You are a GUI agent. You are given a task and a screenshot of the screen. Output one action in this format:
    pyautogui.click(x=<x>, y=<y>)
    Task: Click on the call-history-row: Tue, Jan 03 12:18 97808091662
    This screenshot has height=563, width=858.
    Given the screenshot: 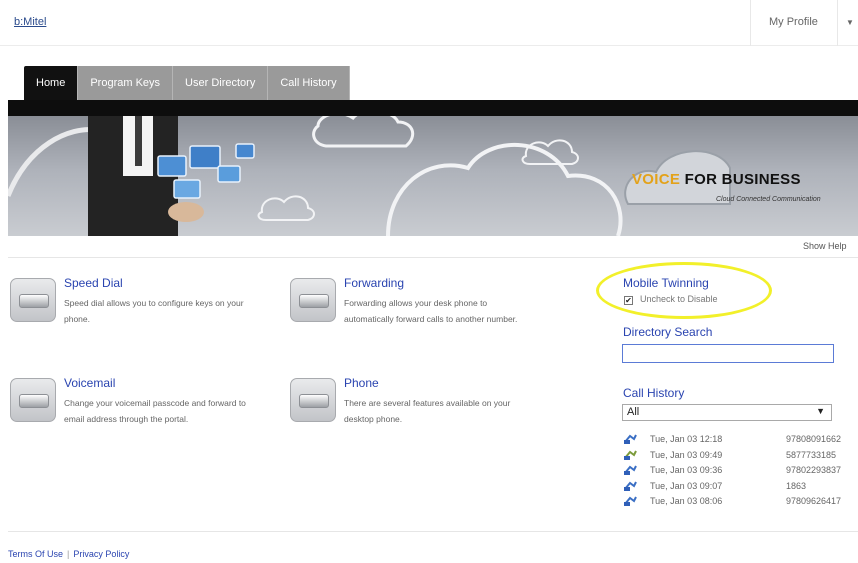 What is the action you would take?
    pyautogui.click(x=741, y=440)
    